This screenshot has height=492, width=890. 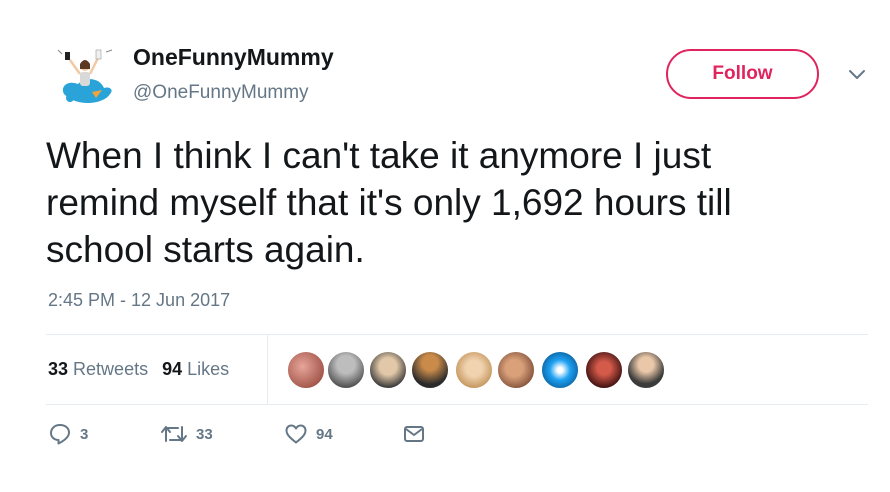 What do you see at coordinates (174, 434) in the screenshot?
I see `retweet-icon` at bounding box center [174, 434].